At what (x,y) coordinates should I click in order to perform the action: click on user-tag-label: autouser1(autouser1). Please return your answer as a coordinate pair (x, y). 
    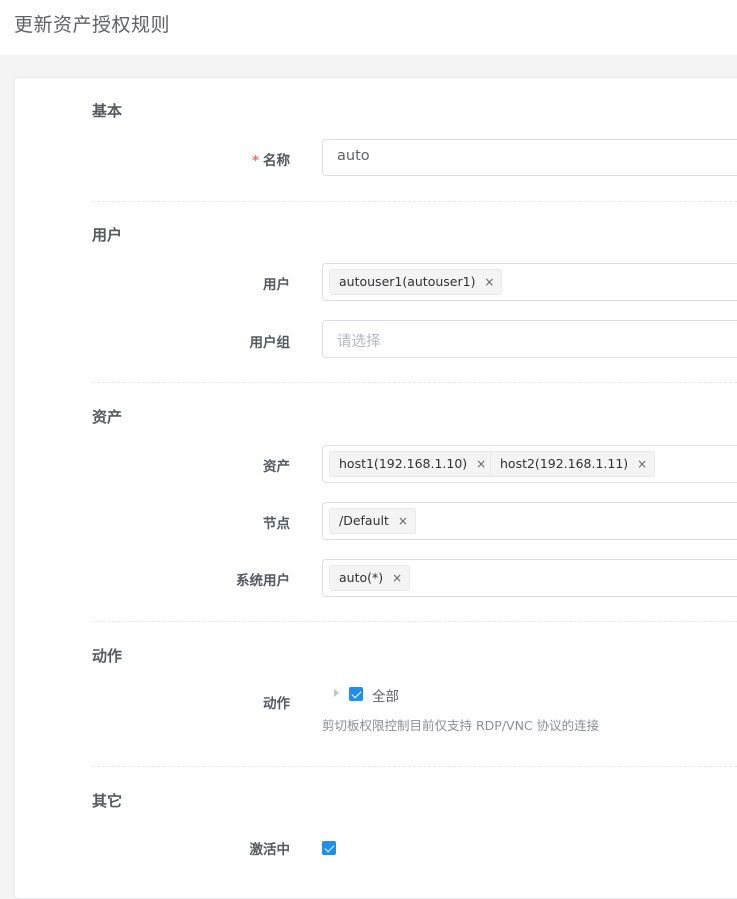
    Looking at the image, I should click on (407, 281).